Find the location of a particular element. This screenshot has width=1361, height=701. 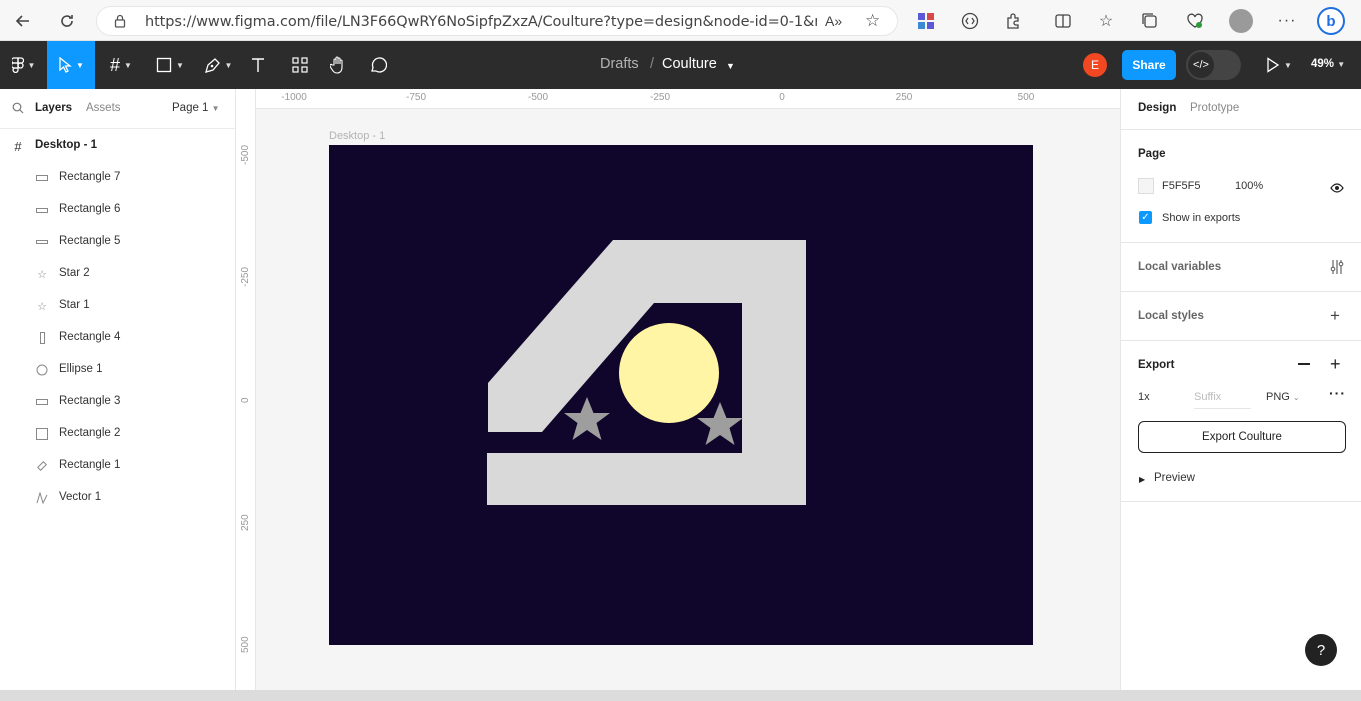

rectangle-right is located at coordinates (745, 378).